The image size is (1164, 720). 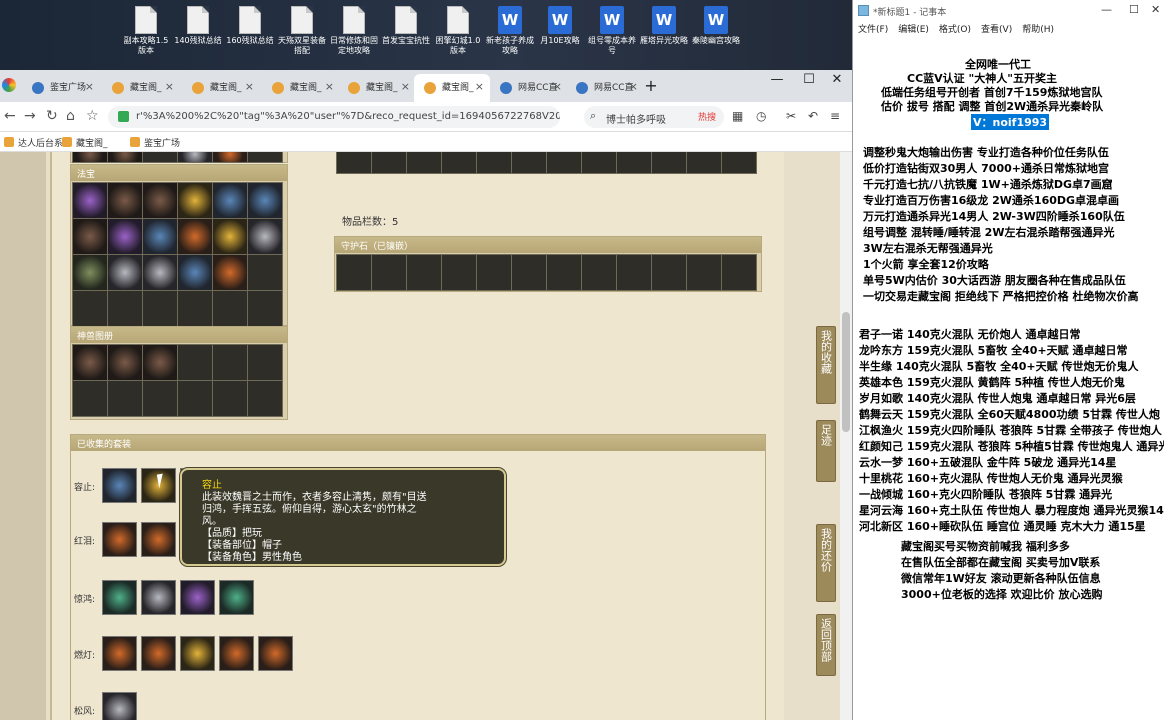 I want to click on notepad-menu-item: 格式(O), so click(x=955, y=30).